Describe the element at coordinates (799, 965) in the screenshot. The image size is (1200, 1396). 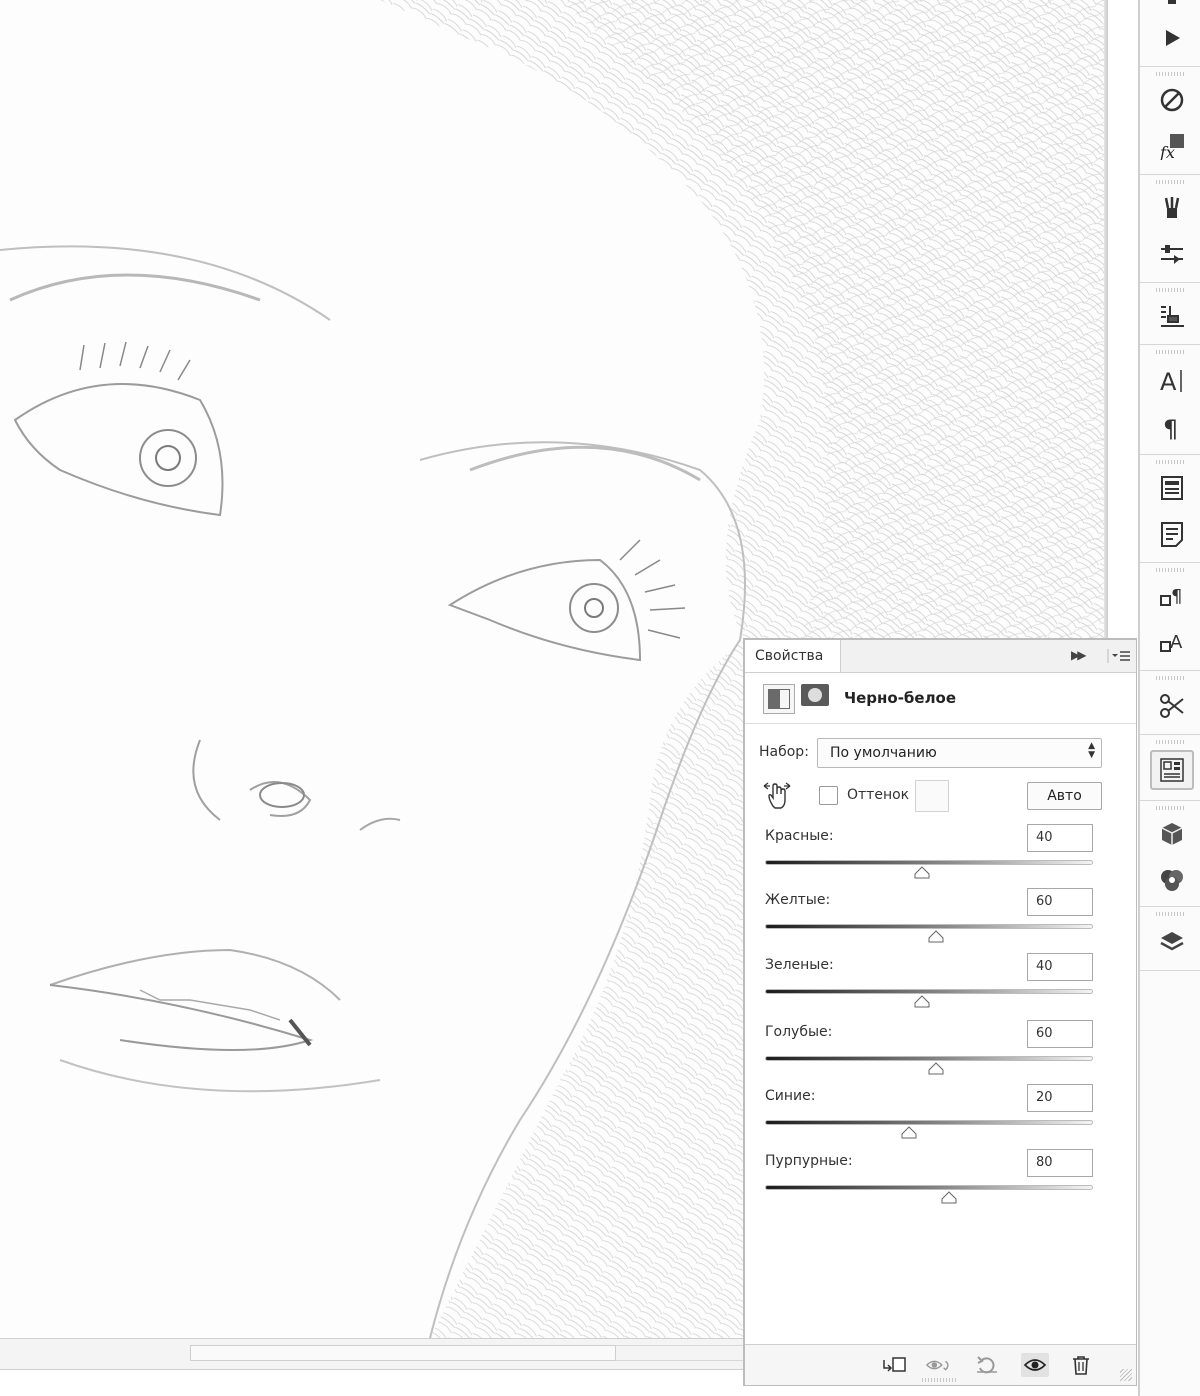
I see `channel-label: Зеленые:` at that location.